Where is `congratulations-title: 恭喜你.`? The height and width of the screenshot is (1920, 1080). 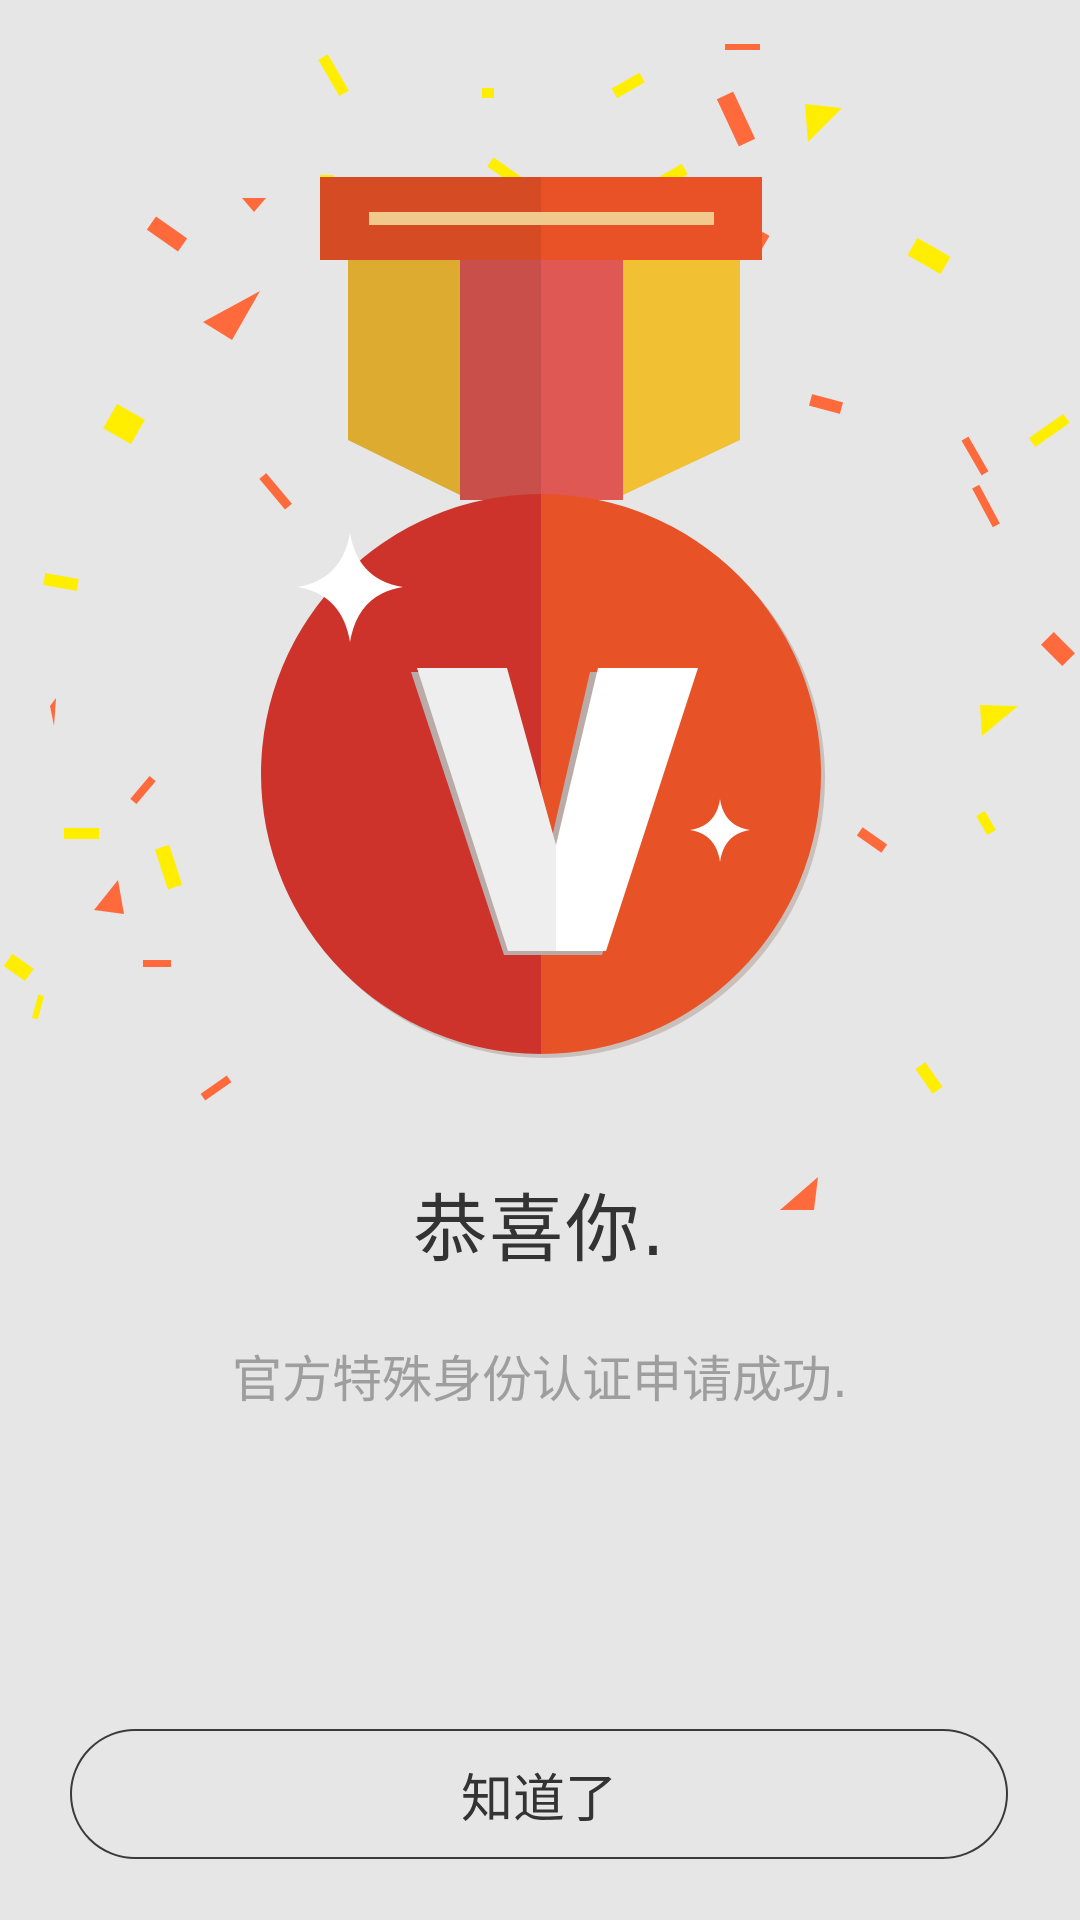 congratulations-title: 恭喜你. is located at coordinates (540, 1230).